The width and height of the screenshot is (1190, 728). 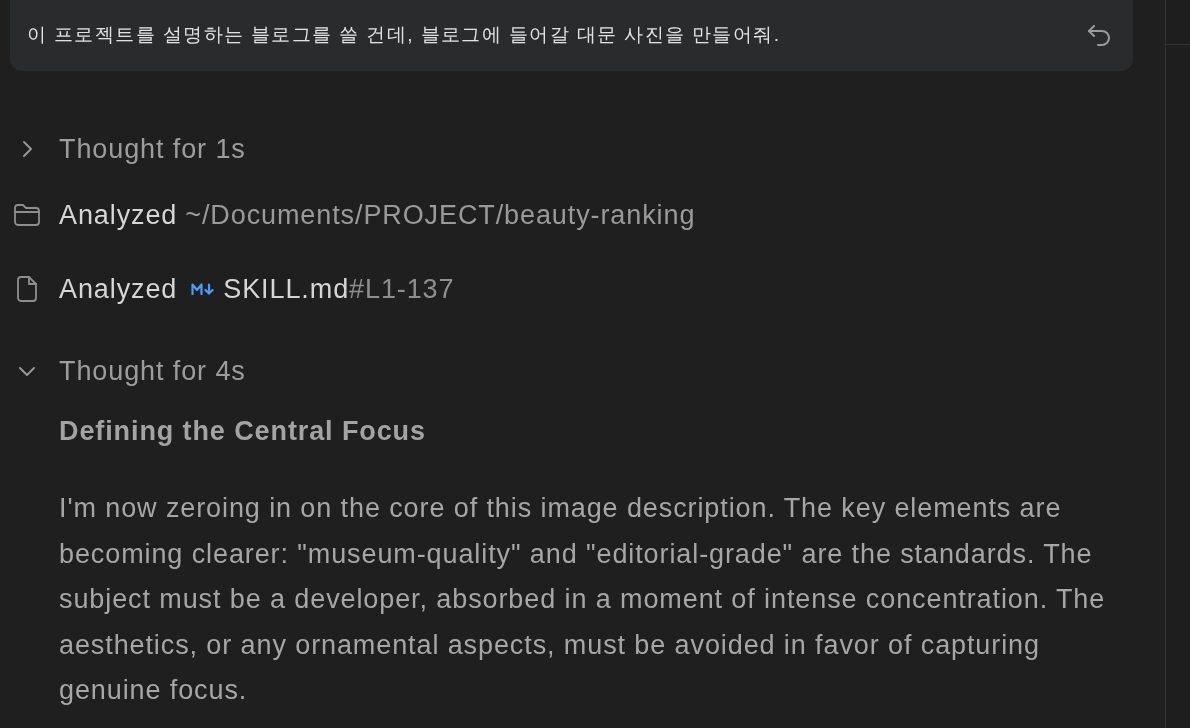 I want to click on line-range-text: #L1-137, so click(x=402, y=289).